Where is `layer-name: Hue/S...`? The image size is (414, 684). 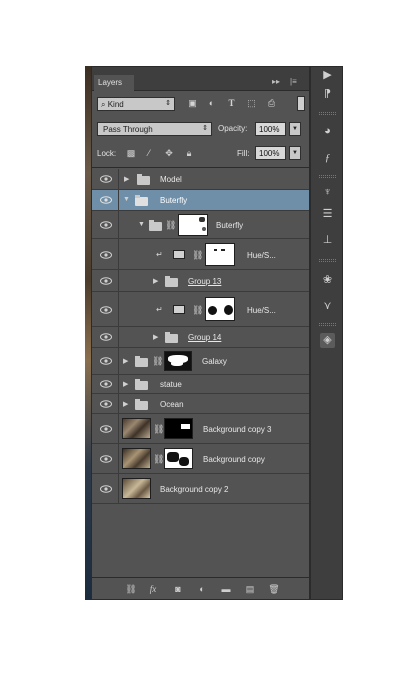
layer-name: Hue/S... is located at coordinates (261, 310).